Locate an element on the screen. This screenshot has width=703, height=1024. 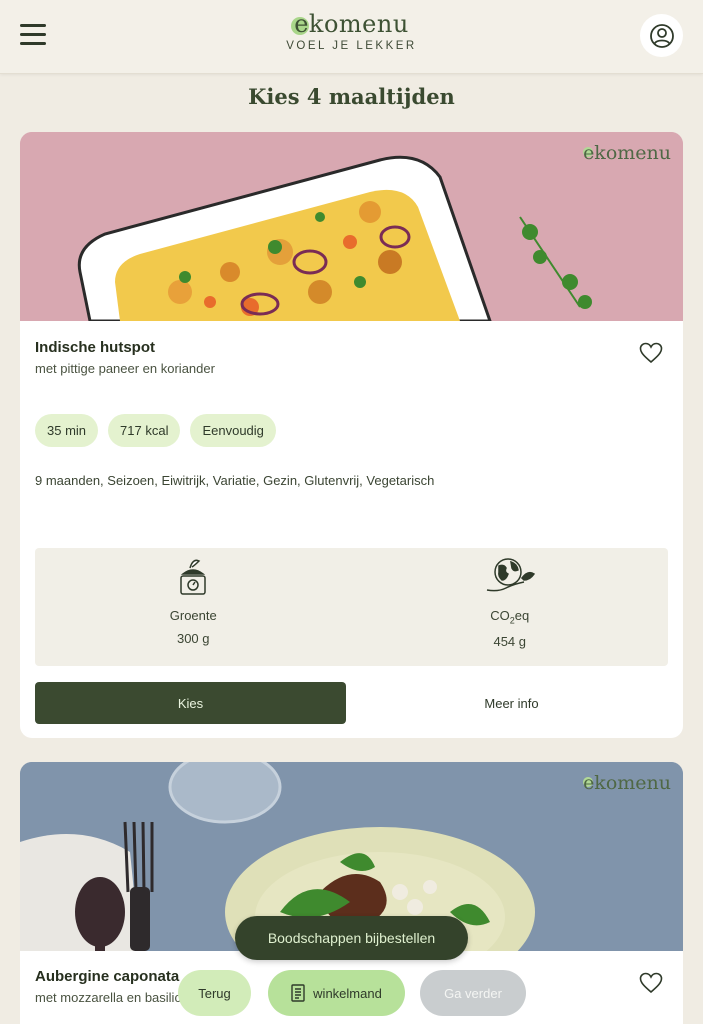
recipe-title: Aubergine caponata is located at coordinates (107, 976).